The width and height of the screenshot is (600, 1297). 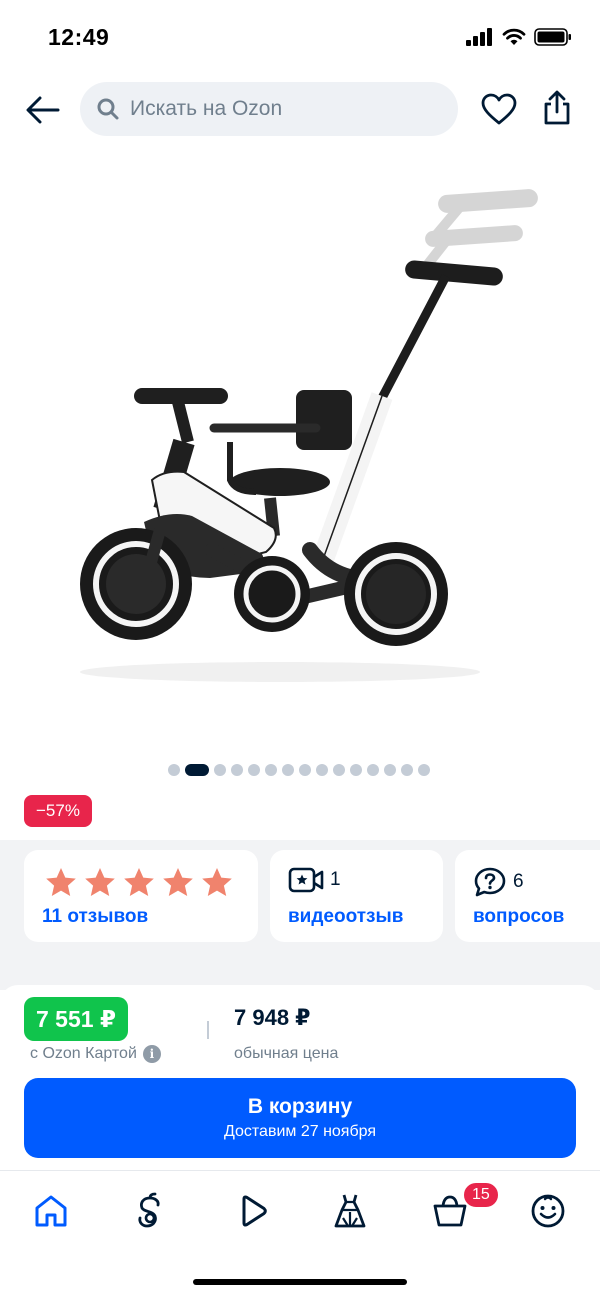 What do you see at coordinates (479, 37) in the screenshot?
I see `signal-icon` at bounding box center [479, 37].